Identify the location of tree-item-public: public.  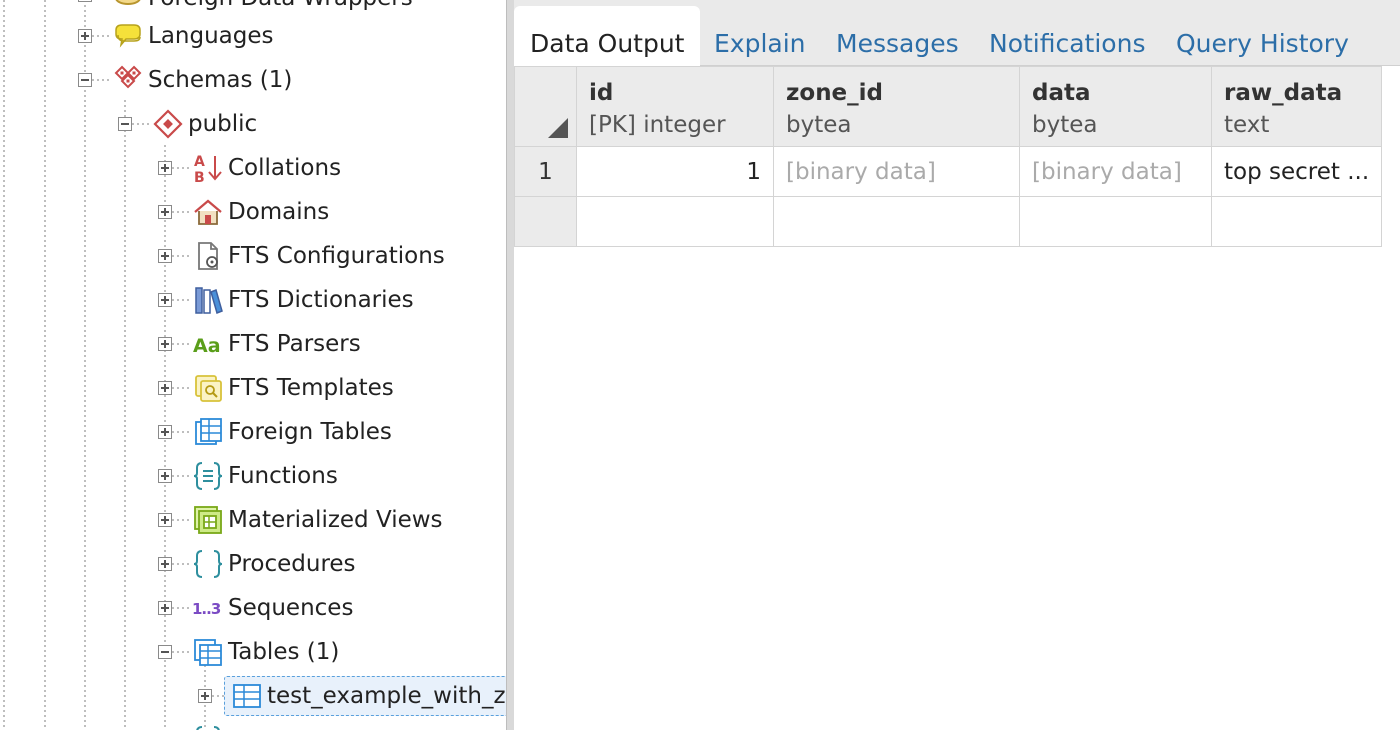
(204, 124).